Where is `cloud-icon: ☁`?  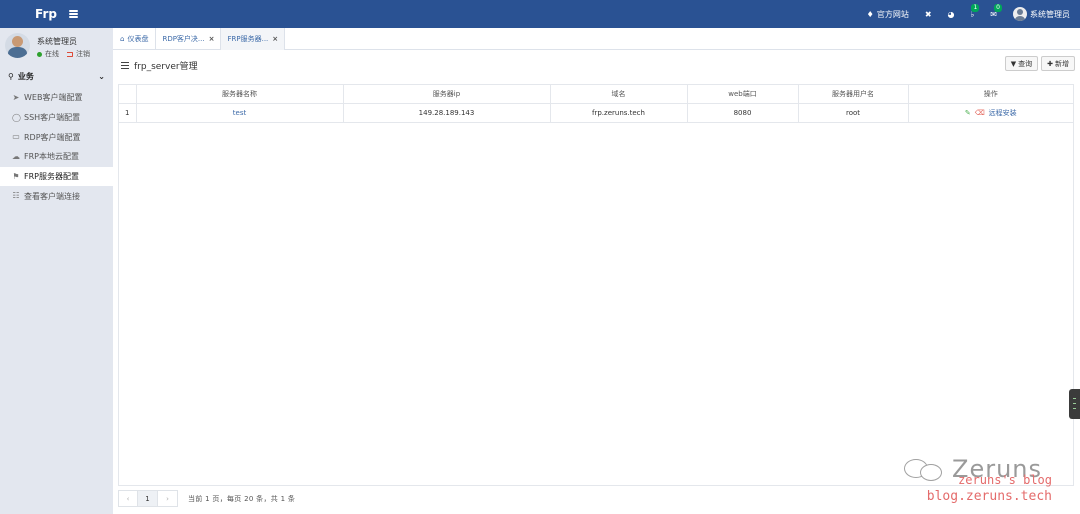
cloud-icon: ☁ is located at coordinates (16, 156).